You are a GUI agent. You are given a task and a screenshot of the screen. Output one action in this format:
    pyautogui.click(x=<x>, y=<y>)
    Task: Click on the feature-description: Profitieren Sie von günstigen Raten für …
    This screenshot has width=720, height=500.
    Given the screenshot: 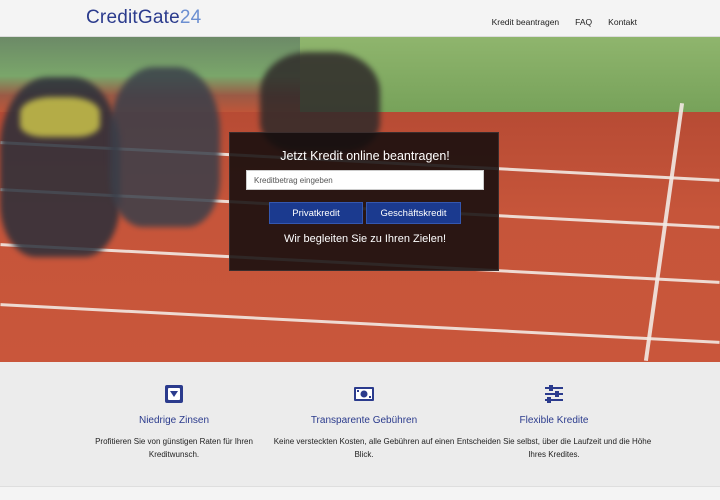 What is the action you would take?
    pyautogui.click(x=174, y=448)
    